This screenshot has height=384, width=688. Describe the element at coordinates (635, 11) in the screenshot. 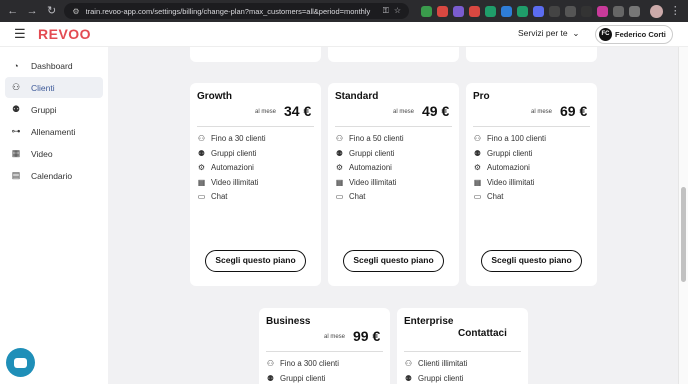

I see `extensions-puzzle-icon` at that location.